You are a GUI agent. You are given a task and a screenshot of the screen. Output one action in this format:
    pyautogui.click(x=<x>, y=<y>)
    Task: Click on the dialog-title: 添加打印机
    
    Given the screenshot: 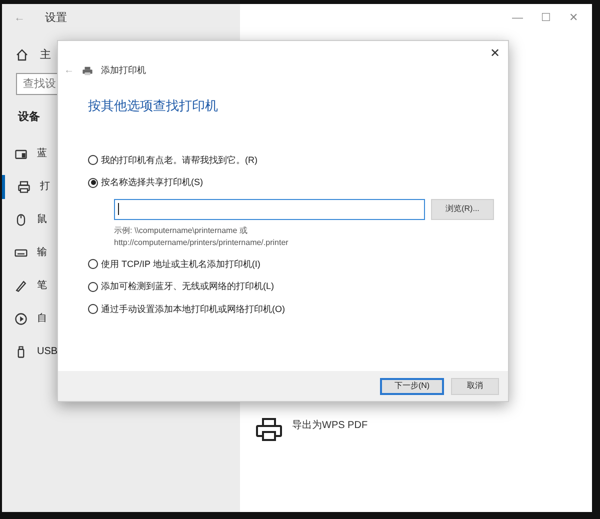 What is the action you would take?
    pyautogui.click(x=123, y=70)
    